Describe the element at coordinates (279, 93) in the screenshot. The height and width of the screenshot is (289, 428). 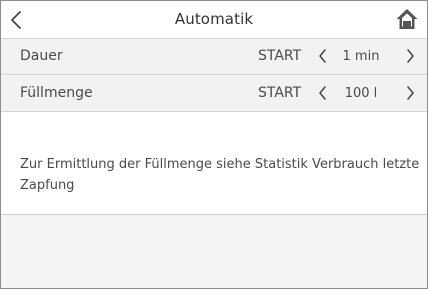
I see `start-button-fuellmenge: START` at that location.